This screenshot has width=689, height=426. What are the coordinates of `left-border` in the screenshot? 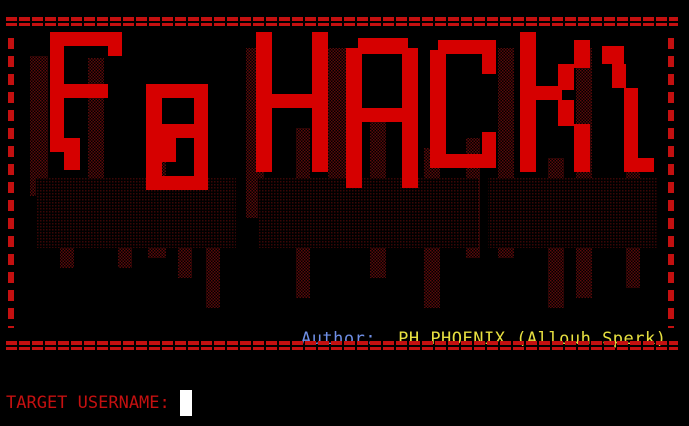 It's located at (11, 183).